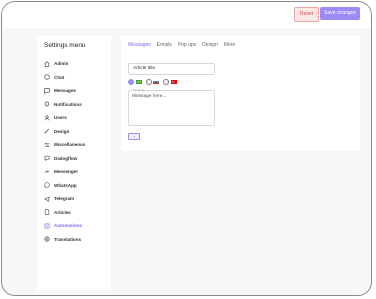  Describe the element at coordinates (139, 45) in the screenshot. I see `tab-messages: Messages` at that location.